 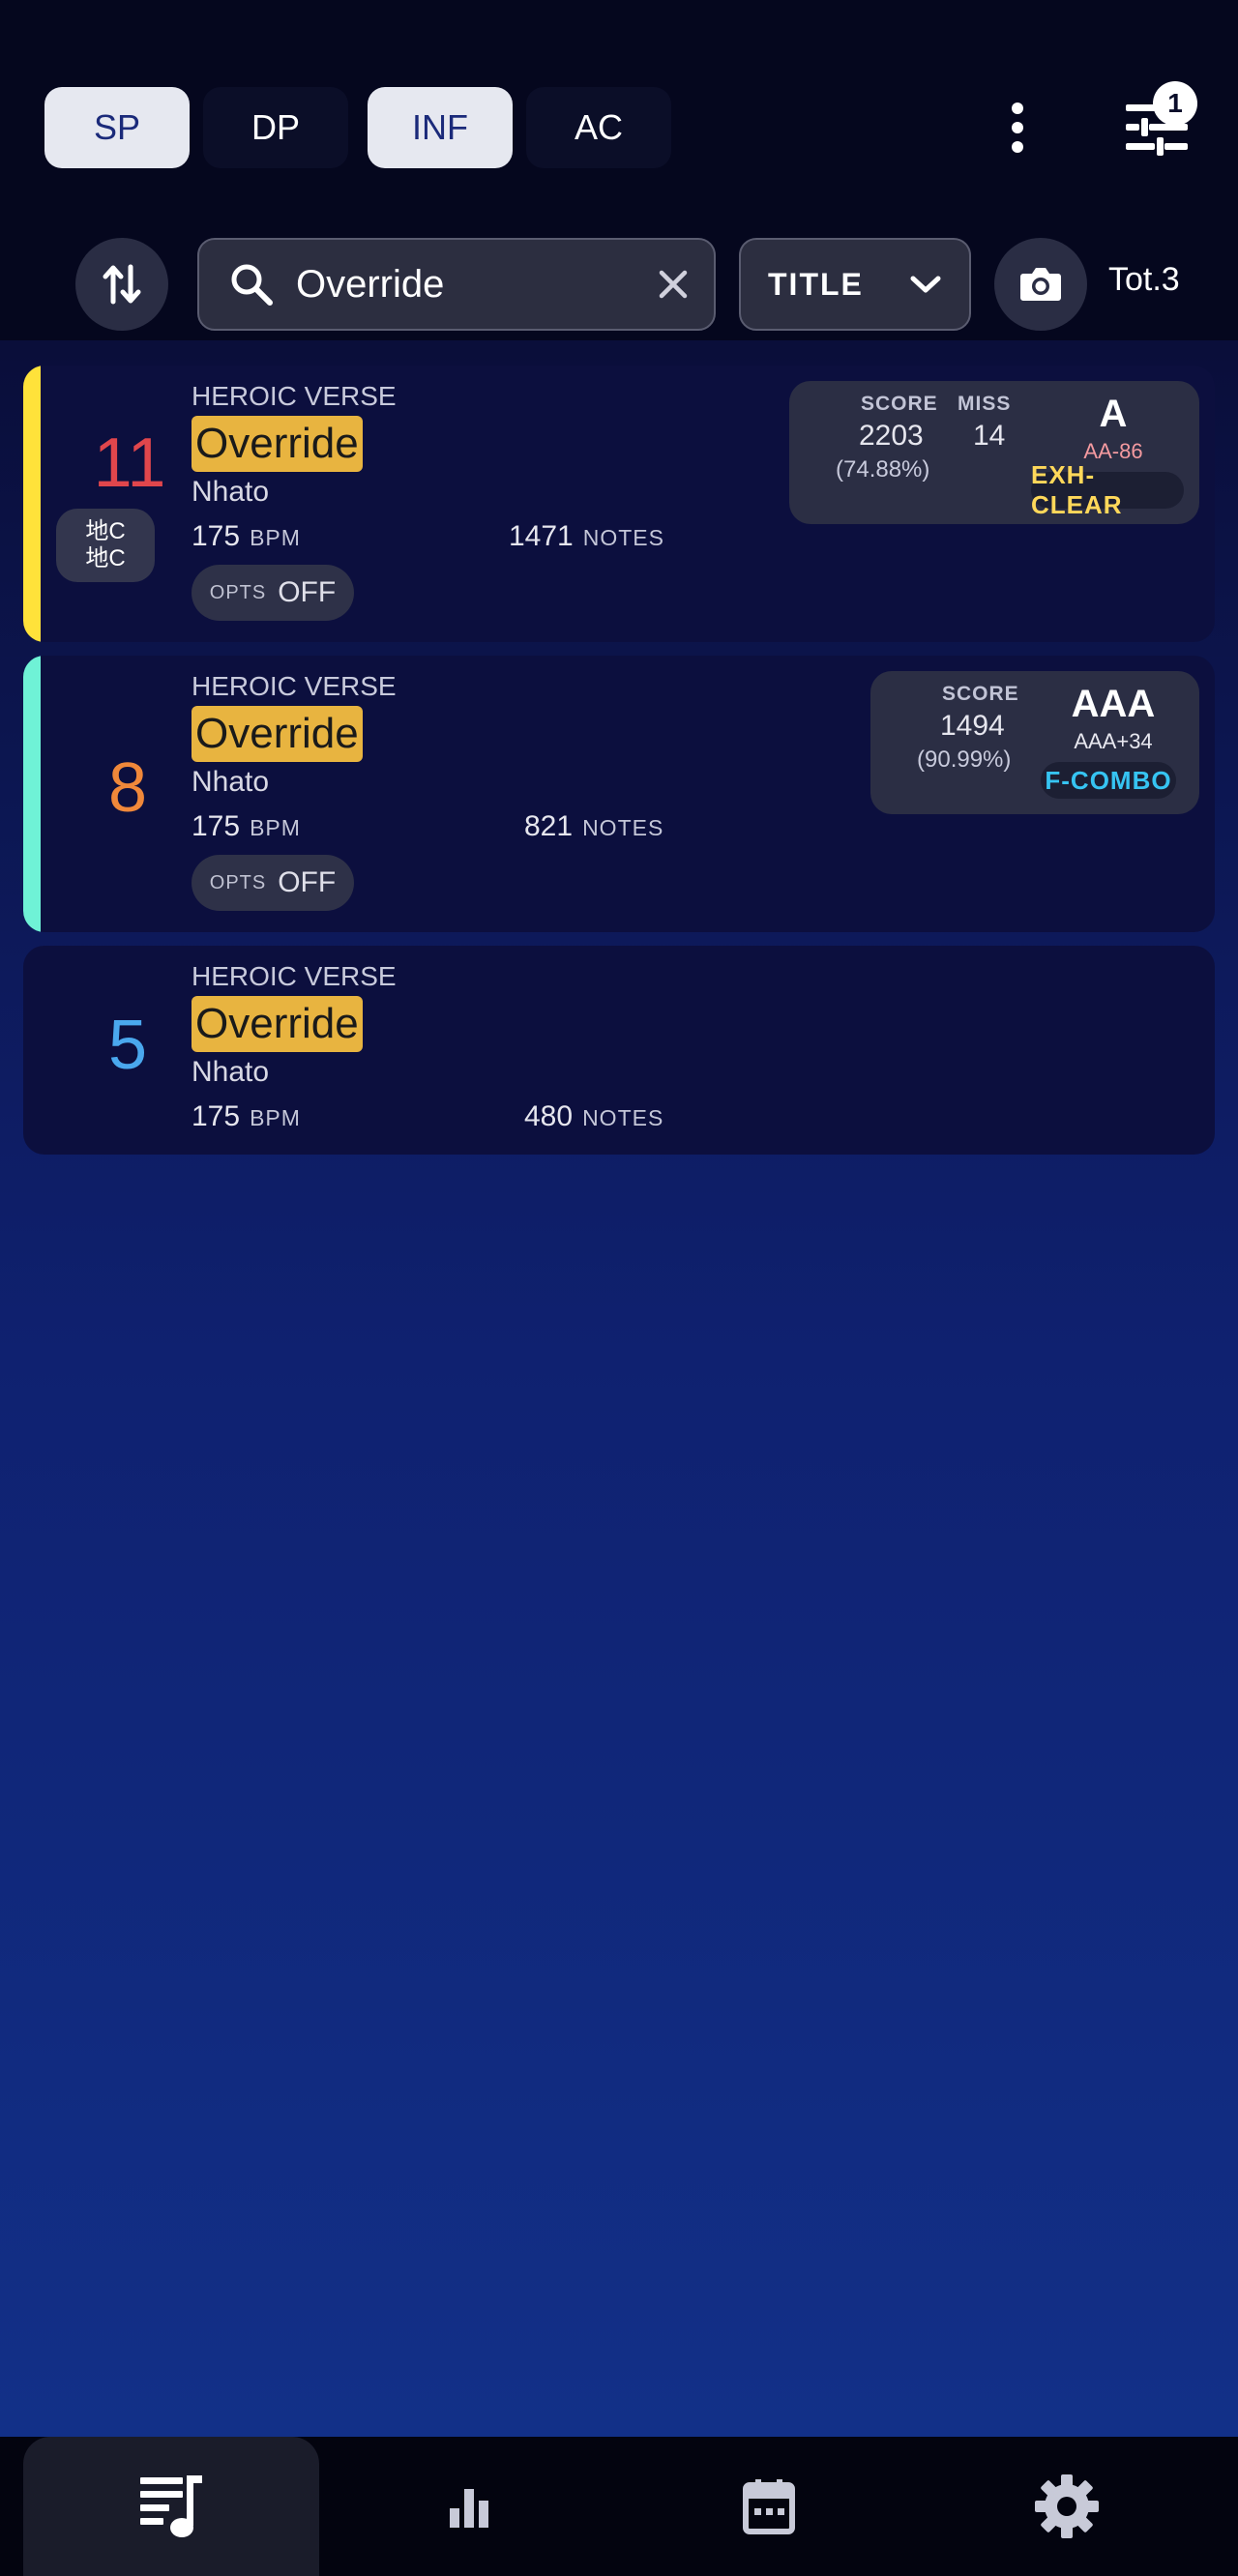 I want to click on grade-diff: AAA+34, so click(x=1113, y=741).